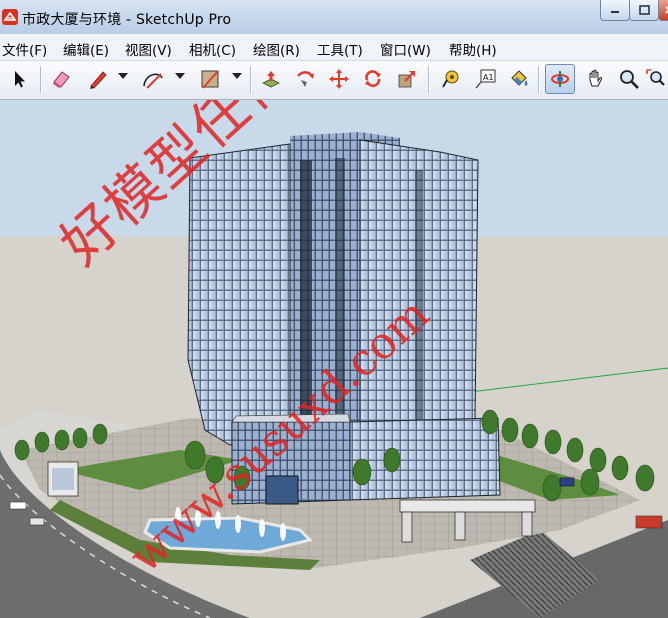  I want to click on text-tool-label: A1, so click(488, 77).